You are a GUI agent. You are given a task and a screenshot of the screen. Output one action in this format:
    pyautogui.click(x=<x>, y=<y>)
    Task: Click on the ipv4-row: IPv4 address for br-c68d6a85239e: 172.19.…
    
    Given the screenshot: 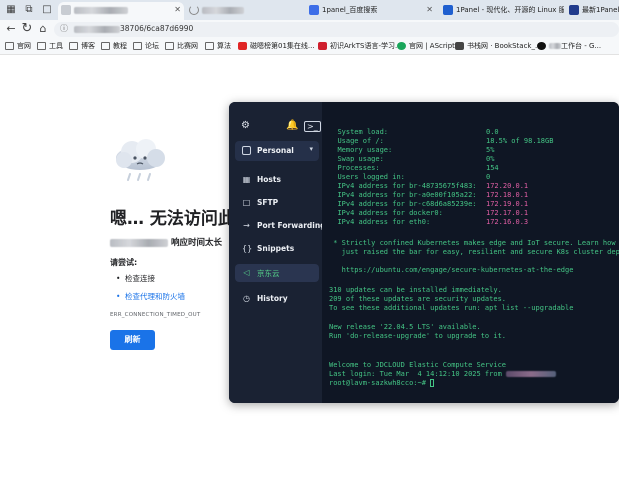 What is the action you would take?
    pyautogui.click(x=433, y=204)
    